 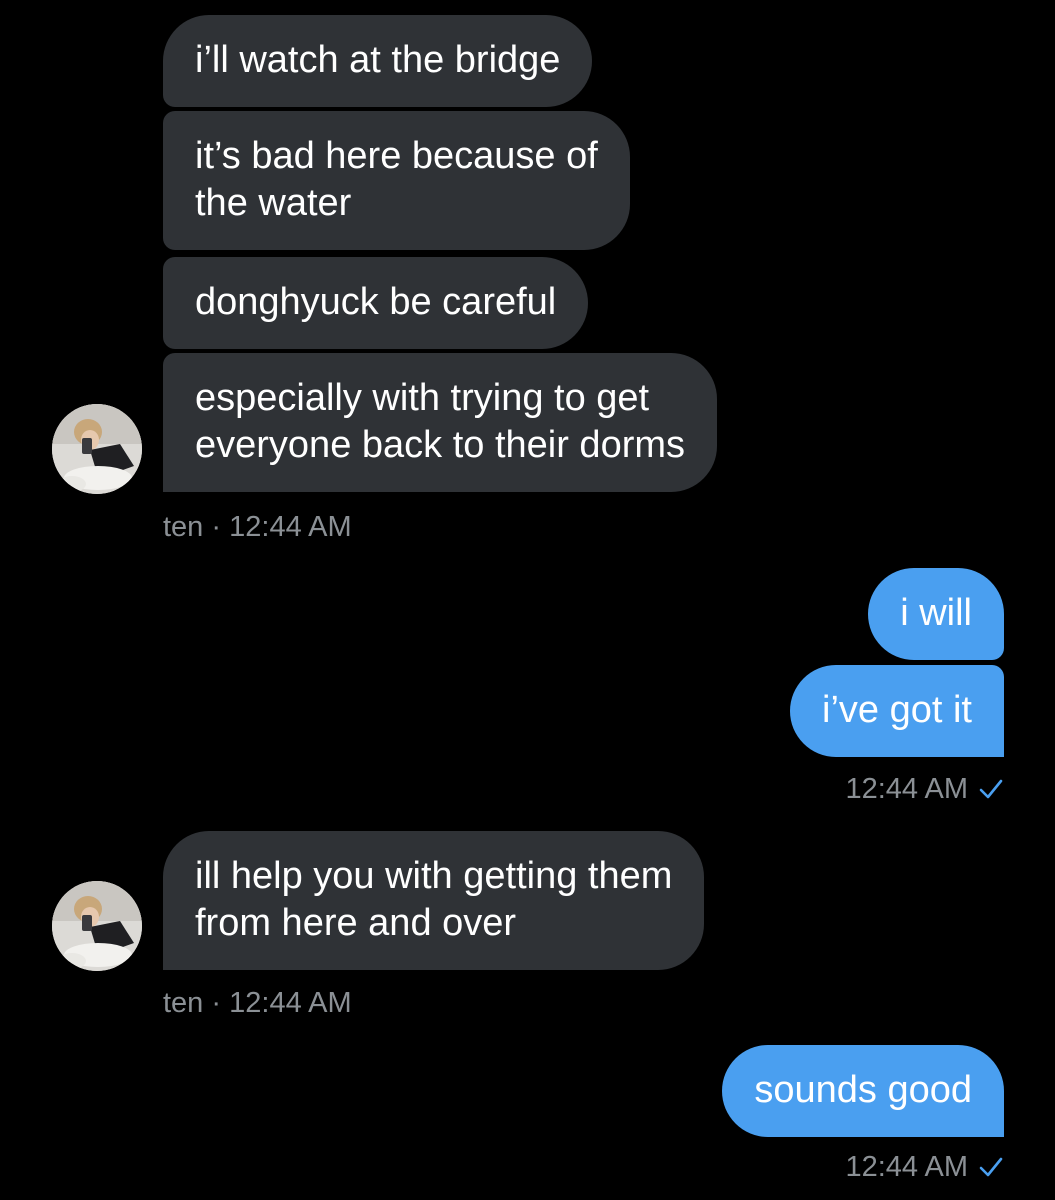 I want to click on outgoing-message: i will, so click(x=936, y=614).